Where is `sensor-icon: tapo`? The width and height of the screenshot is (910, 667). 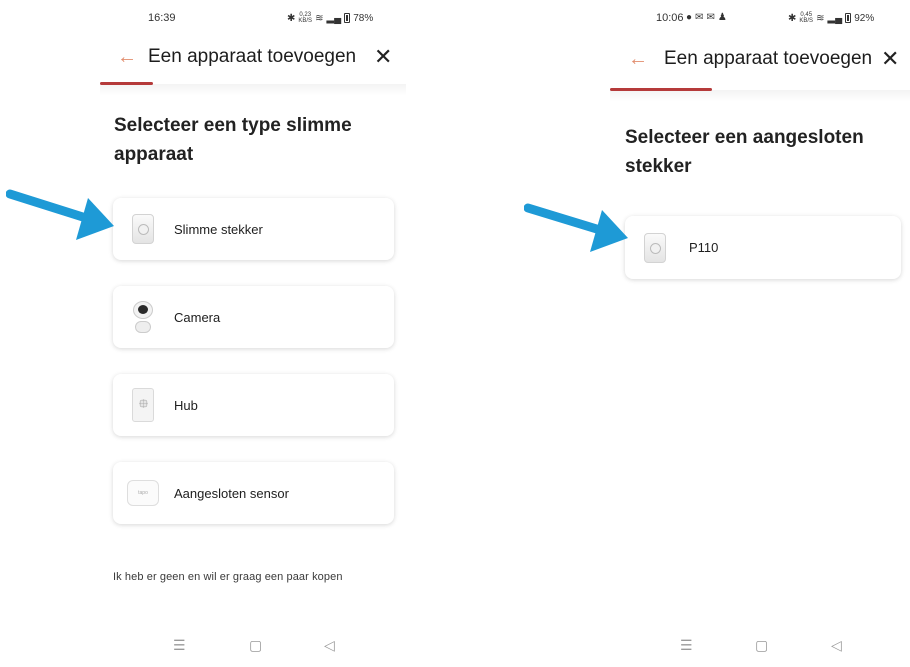
sensor-icon: tapo is located at coordinates (143, 493).